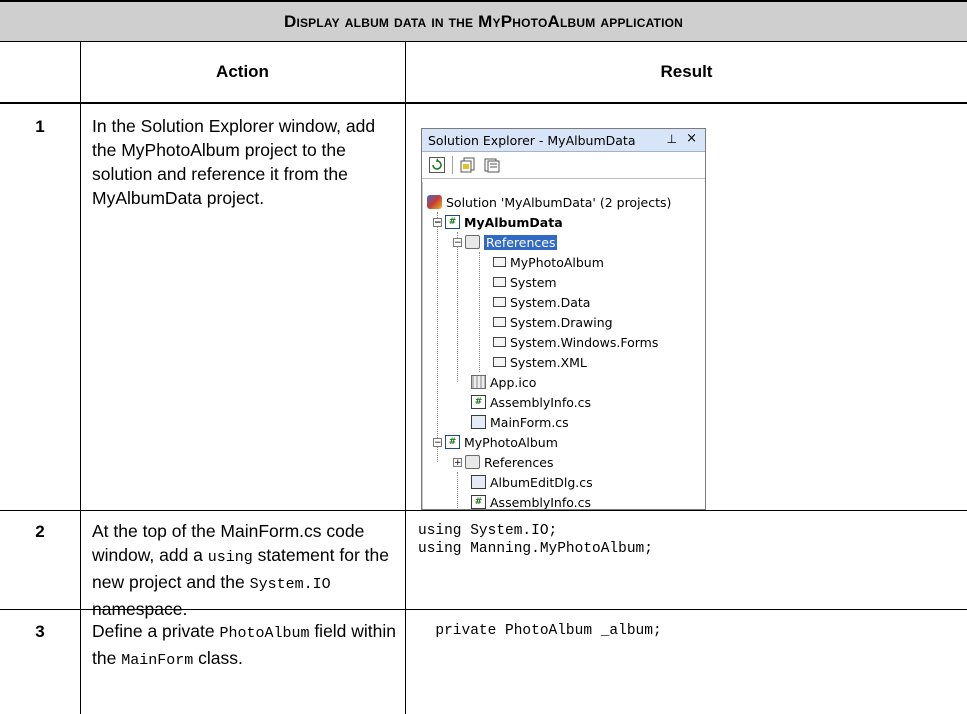  I want to click on tree-item-file: App.ico, so click(503, 382).